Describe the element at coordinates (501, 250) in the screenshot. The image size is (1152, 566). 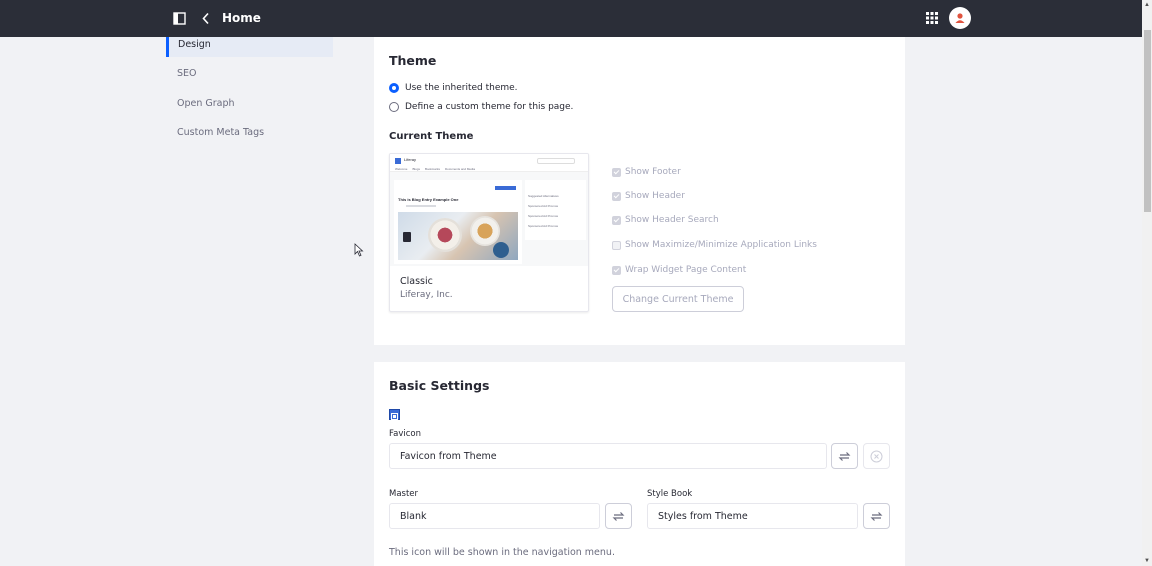
I see `preview-cup` at that location.